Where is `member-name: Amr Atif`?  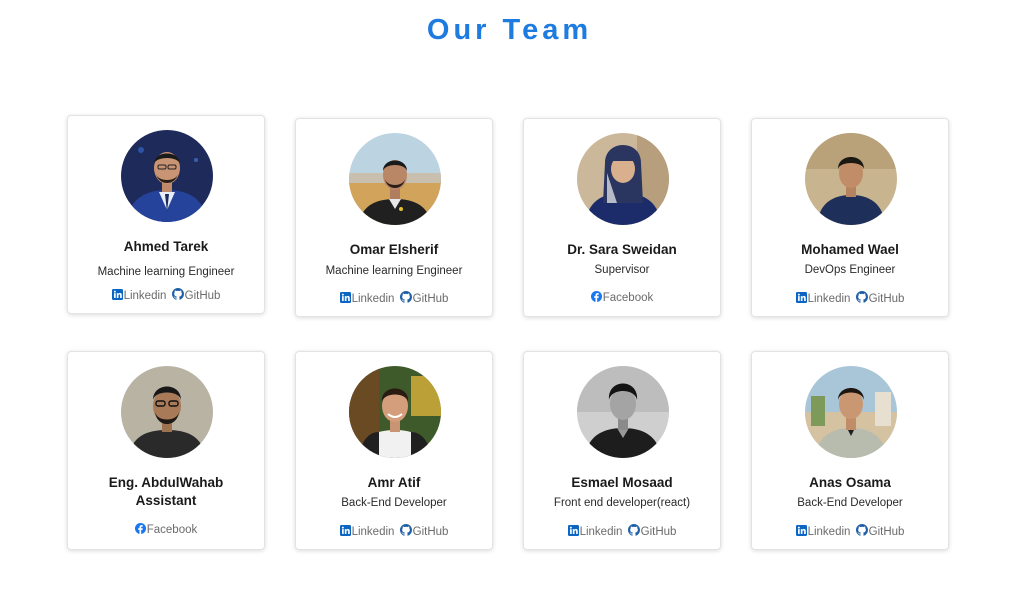
member-name: Amr Atif is located at coordinates (394, 482).